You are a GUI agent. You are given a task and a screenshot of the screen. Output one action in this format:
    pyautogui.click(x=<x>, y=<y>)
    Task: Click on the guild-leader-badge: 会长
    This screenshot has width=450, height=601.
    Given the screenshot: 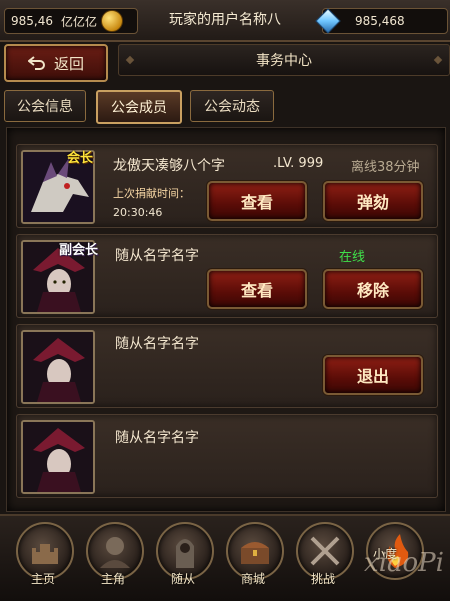 What is the action you would take?
    pyautogui.click(x=80, y=158)
    